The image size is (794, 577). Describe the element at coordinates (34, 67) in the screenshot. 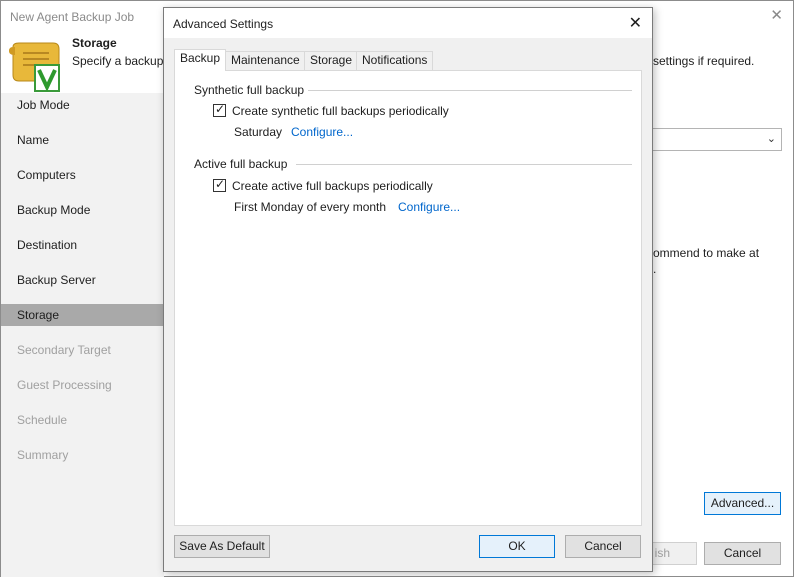

I see `storage-scroll-icon` at that location.